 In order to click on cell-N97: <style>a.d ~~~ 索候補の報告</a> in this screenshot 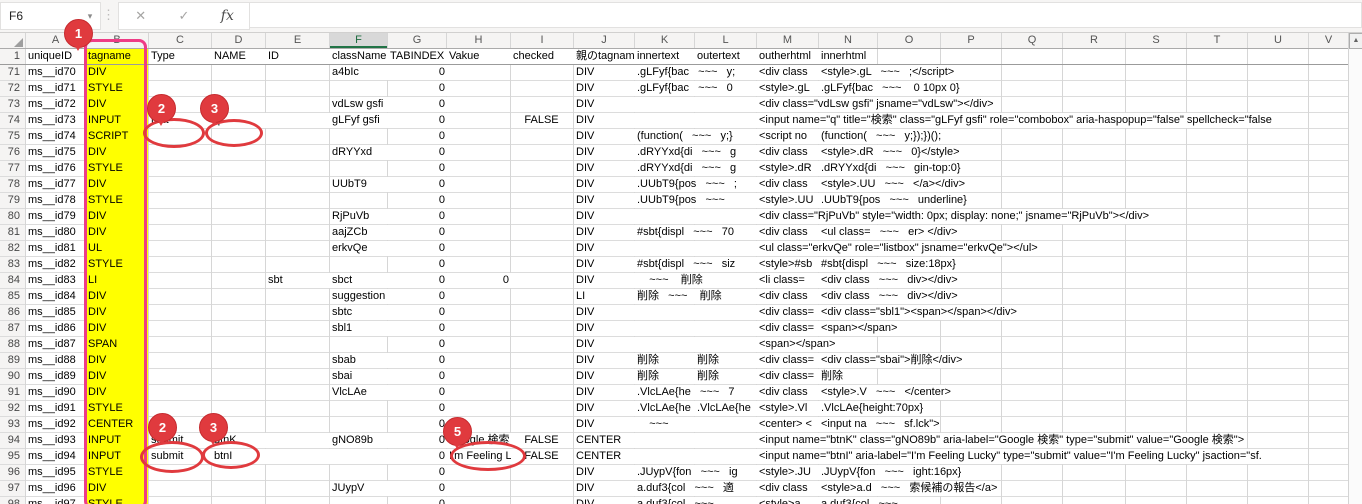, I will do `click(908, 488)`.